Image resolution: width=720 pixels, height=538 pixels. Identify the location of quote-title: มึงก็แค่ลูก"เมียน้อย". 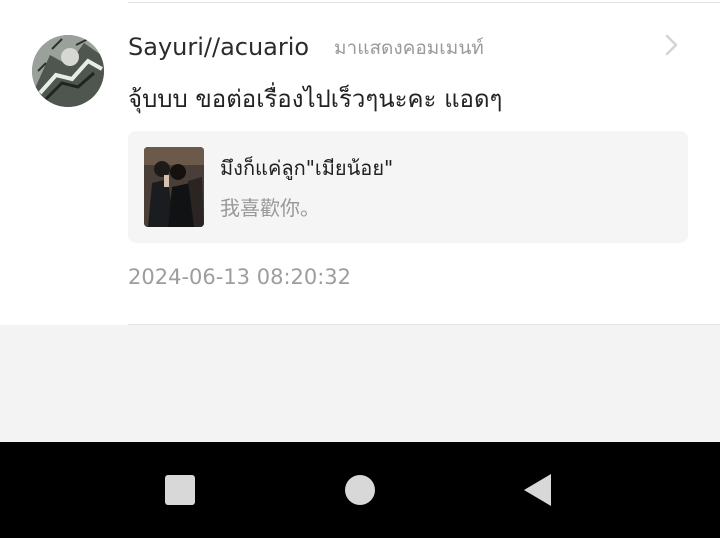
(307, 168).